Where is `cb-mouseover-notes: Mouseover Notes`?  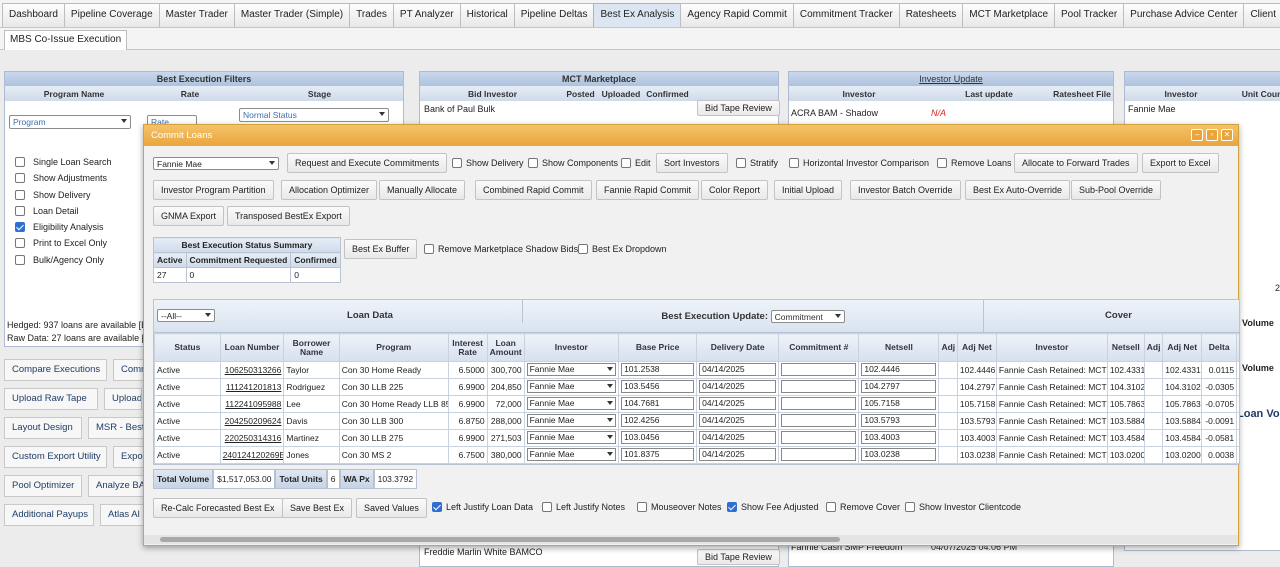
cb-mouseover-notes: Mouseover Notes is located at coordinates (679, 507).